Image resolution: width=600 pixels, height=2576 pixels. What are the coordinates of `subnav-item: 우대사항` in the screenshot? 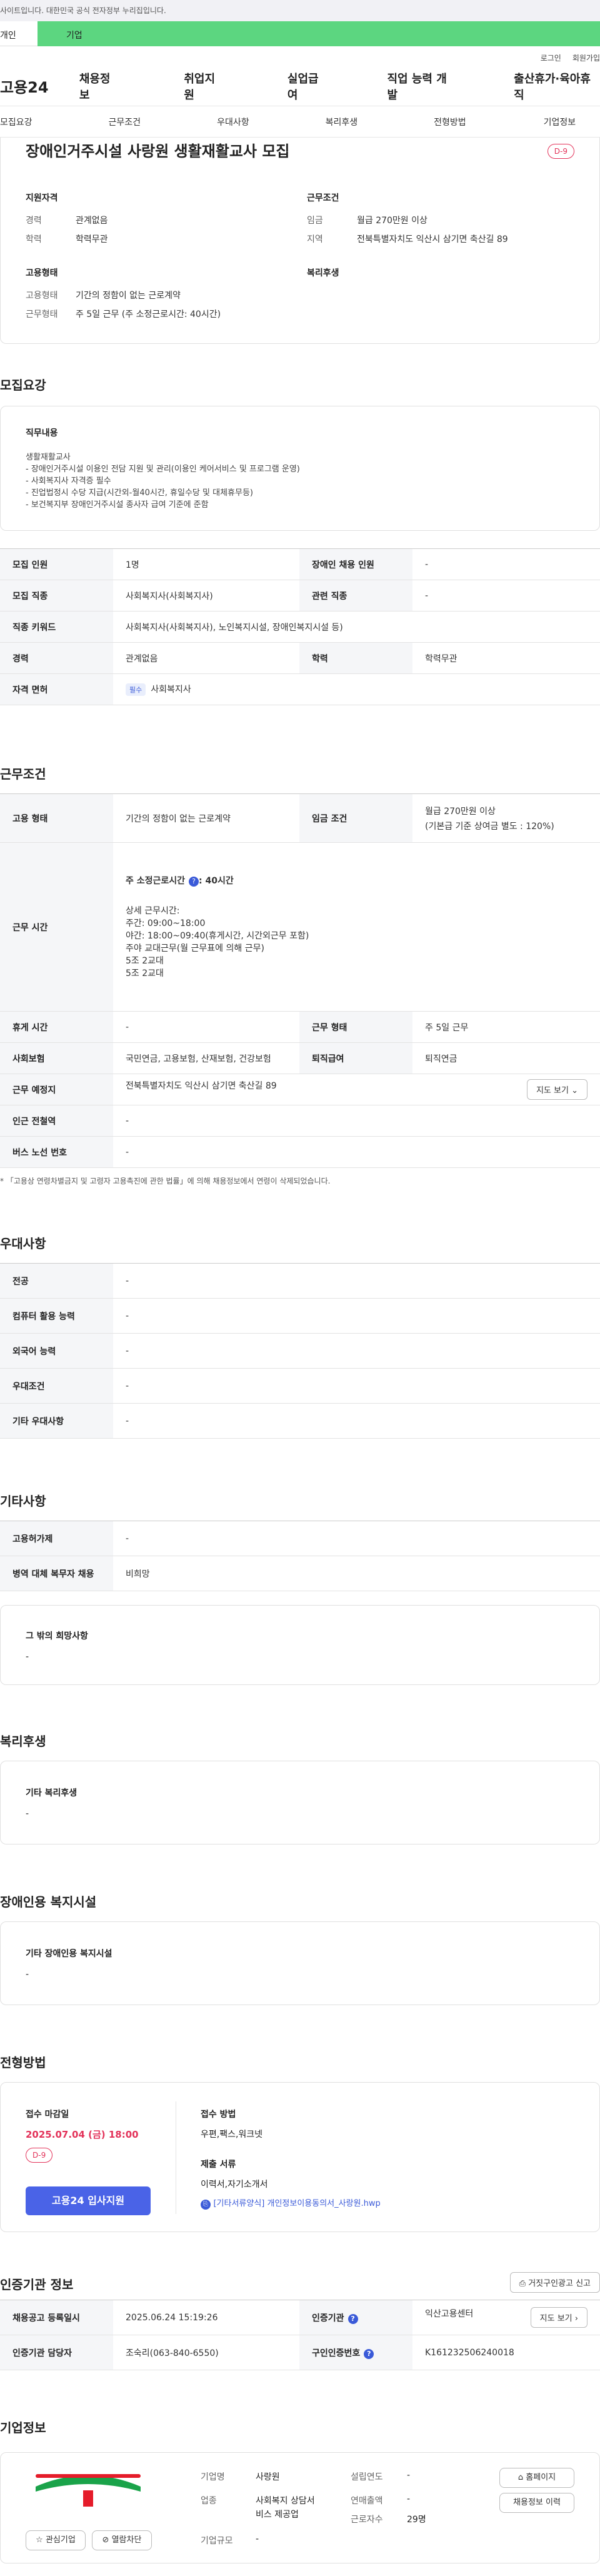 It's located at (233, 122).